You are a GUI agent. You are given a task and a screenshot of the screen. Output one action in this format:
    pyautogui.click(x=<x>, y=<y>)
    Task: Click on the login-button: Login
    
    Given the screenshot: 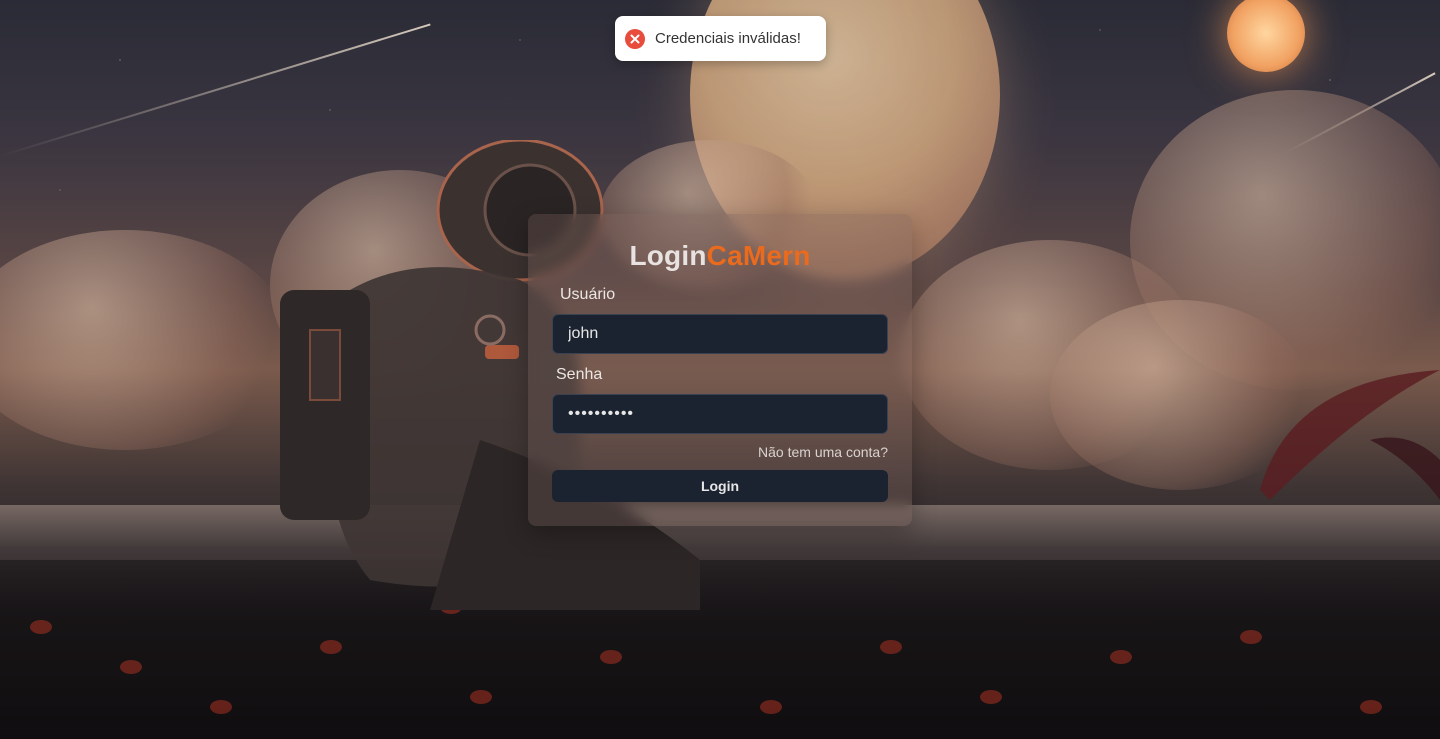 What is the action you would take?
    pyautogui.click(x=720, y=486)
    